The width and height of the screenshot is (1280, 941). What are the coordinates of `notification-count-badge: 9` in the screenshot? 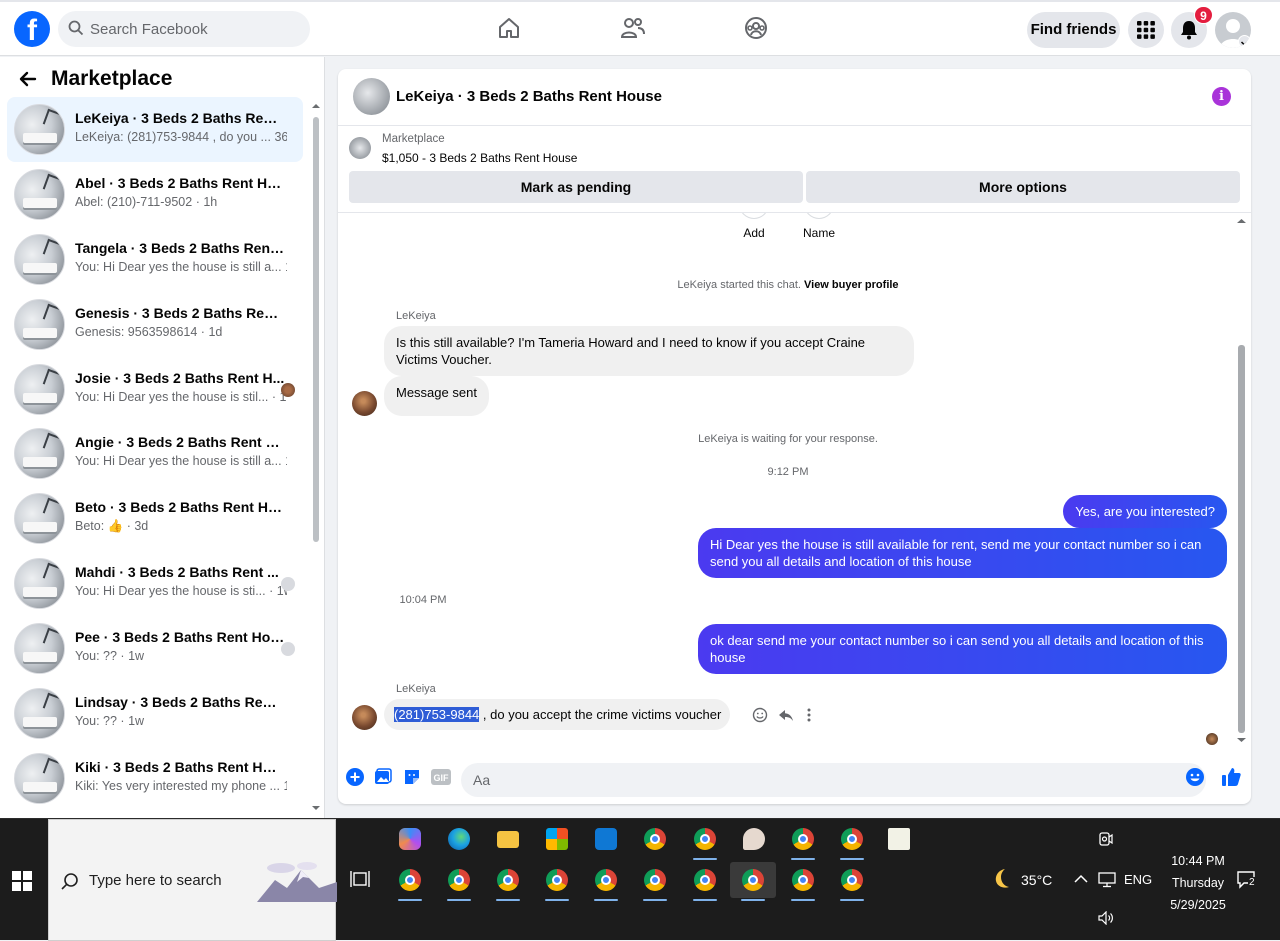 It's located at (1203, 15).